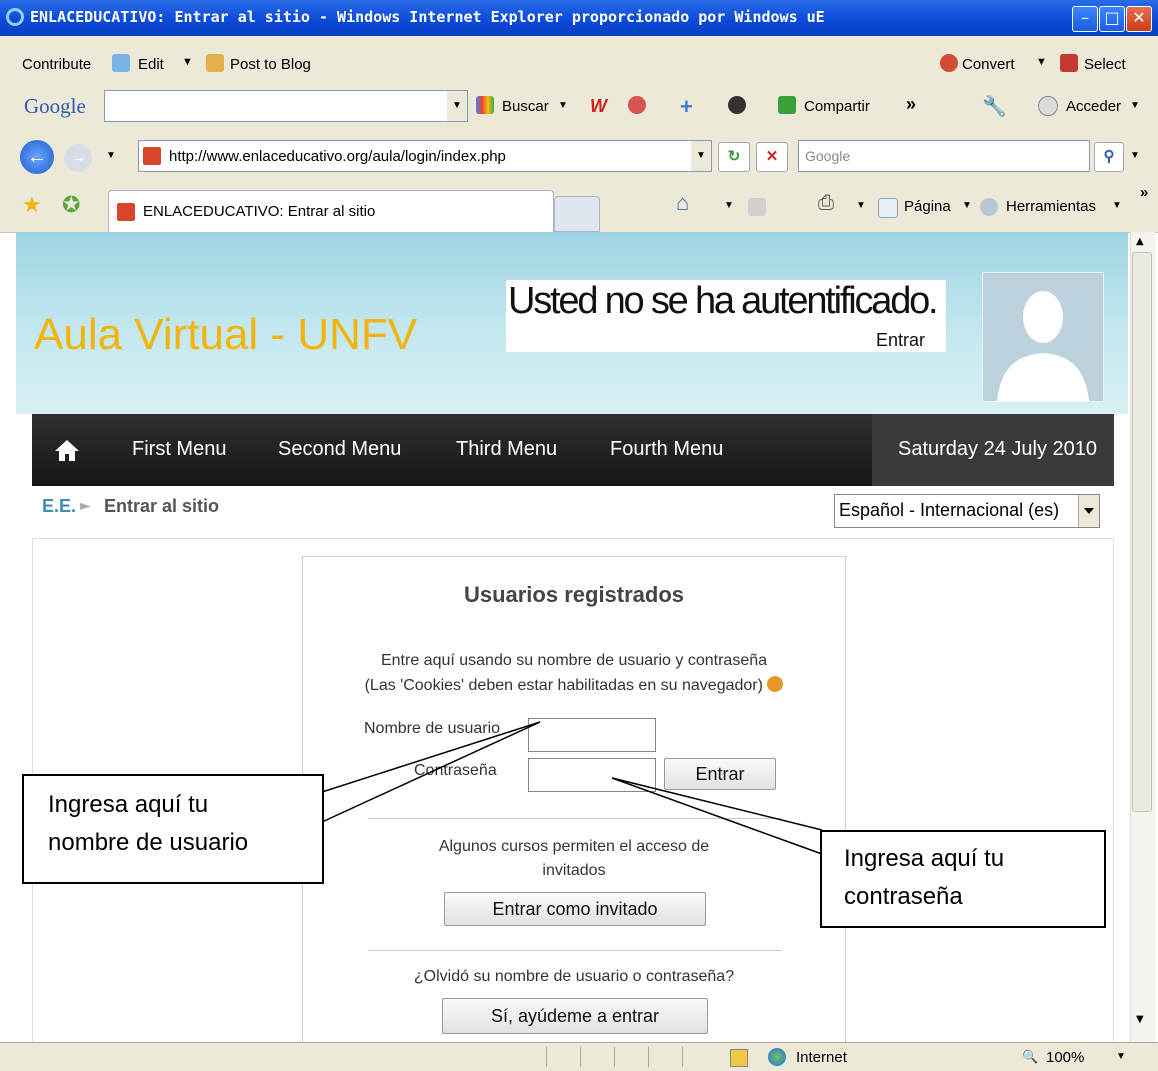 This screenshot has height=1071, width=1158. I want to click on callout-username: Ingresa aquí tu nombre de usuario, so click(173, 829).